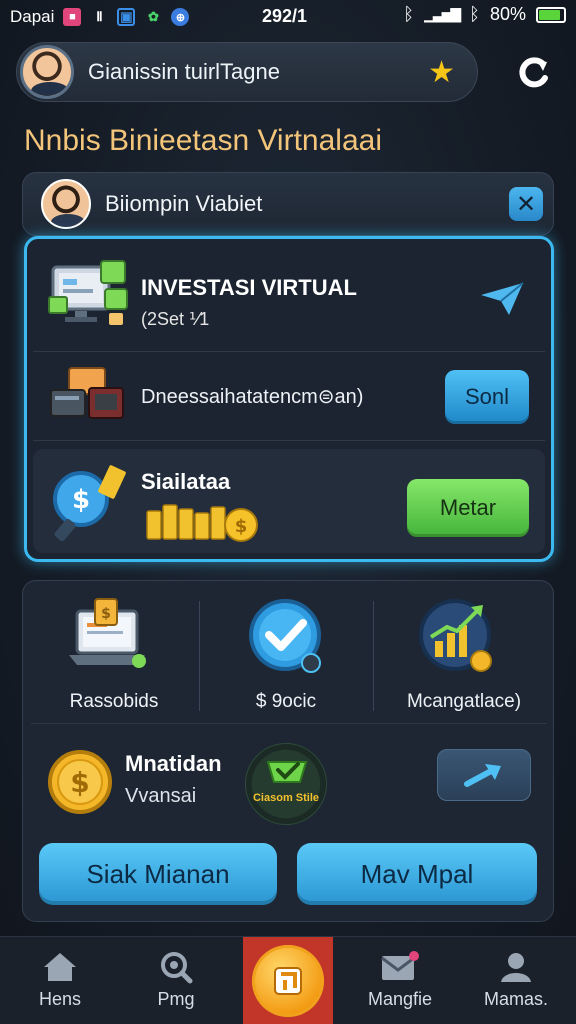 This screenshot has width=576, height=1024. I want to click on battery-fill, so click(549, 14).